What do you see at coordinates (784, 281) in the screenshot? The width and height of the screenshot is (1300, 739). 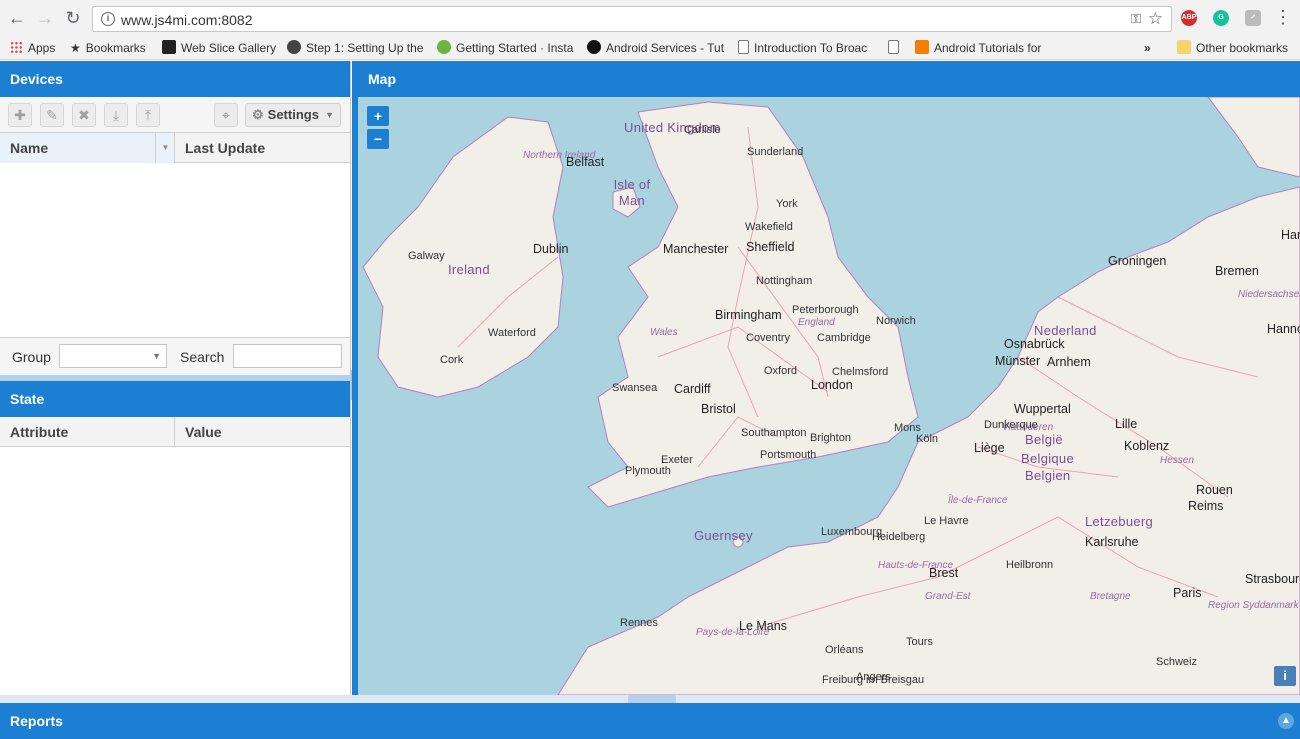 I see `map-label-city: Nottingham` at bounding box center [784, 281].